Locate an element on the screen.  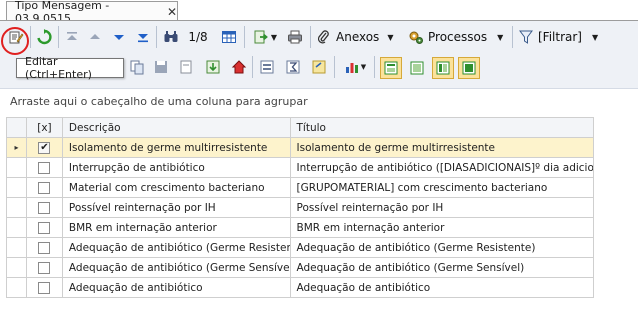
layout-option-3-button is located at coordinates (443, 68).